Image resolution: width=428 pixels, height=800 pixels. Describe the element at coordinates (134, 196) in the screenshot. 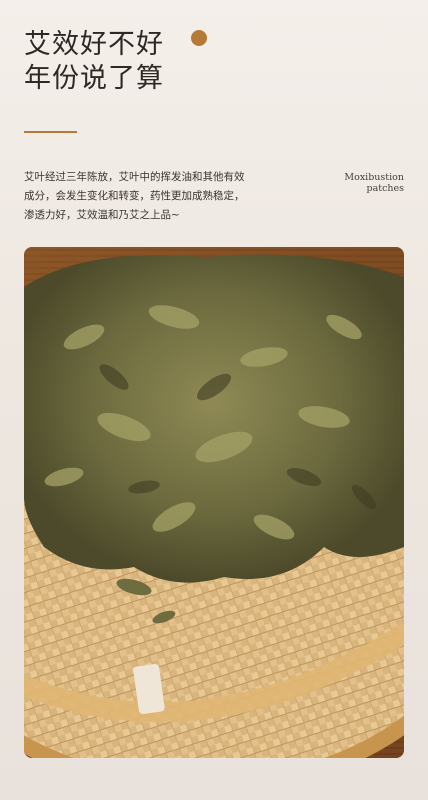

I see `description-line-2: 成分，会发生变化和转变，药性更加成熟稳定，` at that location.